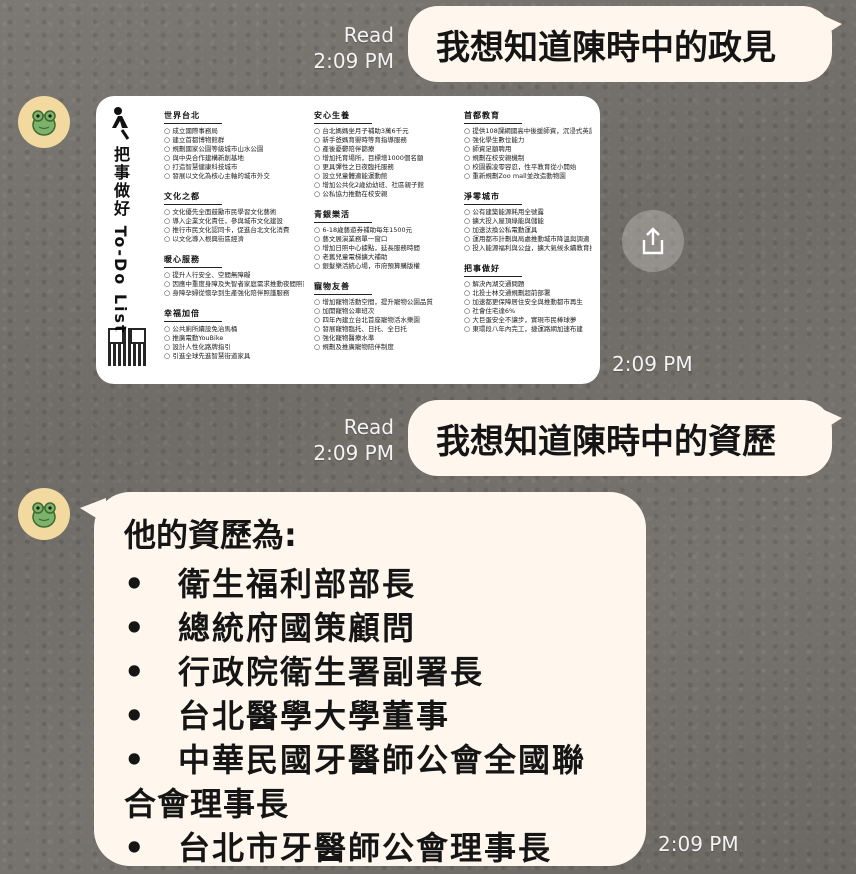 Image resolution: width=856 pixels, height=874 pixels. What do you see at coordinates (338, 848) in the screenshot?
I see `list-item: • 台北市牙醫師公會理事長` at bounding box center [338, 848].